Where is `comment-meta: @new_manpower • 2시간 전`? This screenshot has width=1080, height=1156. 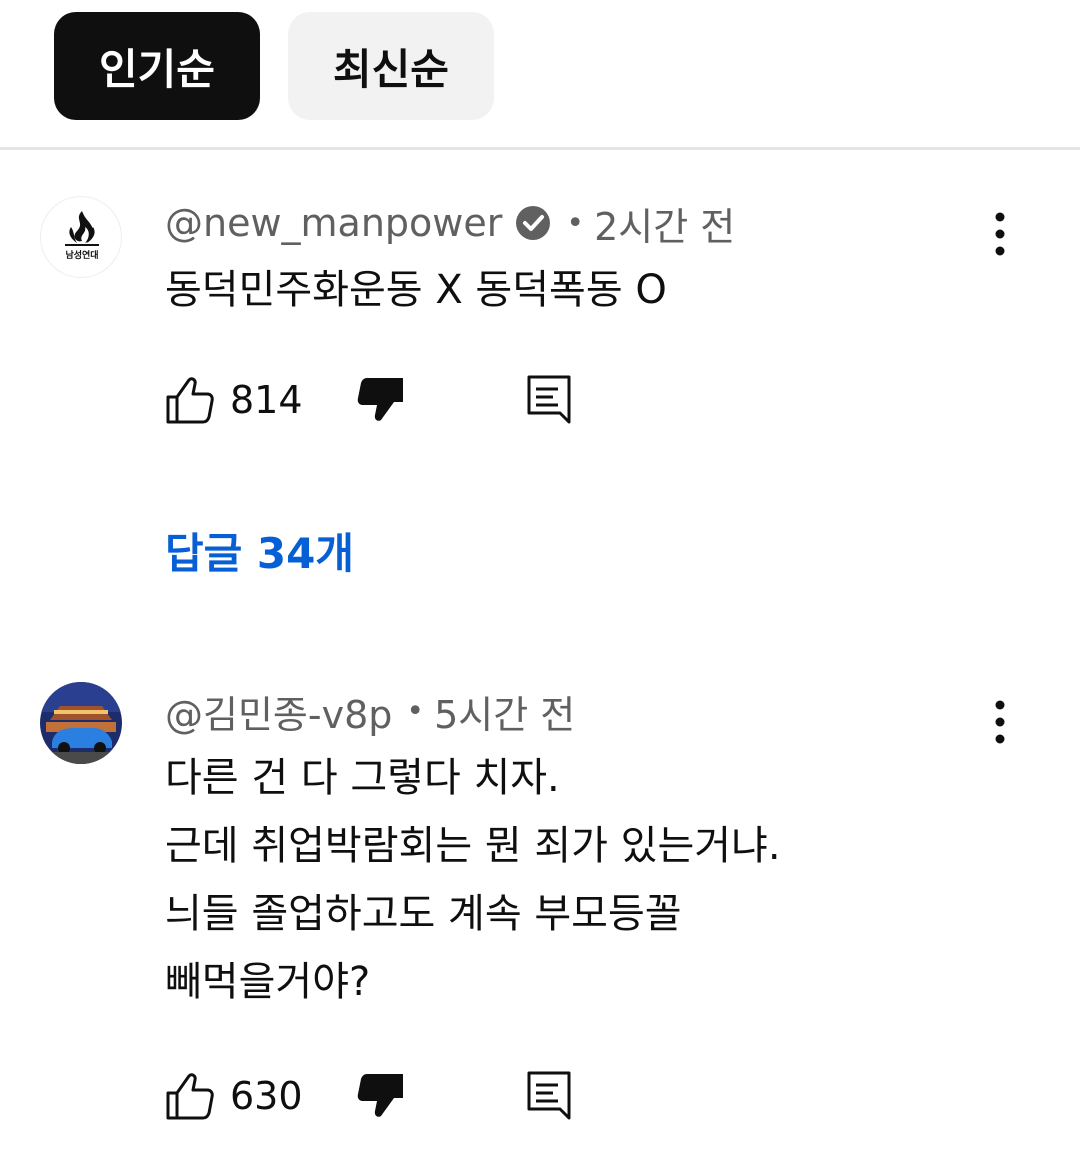
comment-meta: @new_manpower • 2시간 전 is located at coordinates (450, 223).